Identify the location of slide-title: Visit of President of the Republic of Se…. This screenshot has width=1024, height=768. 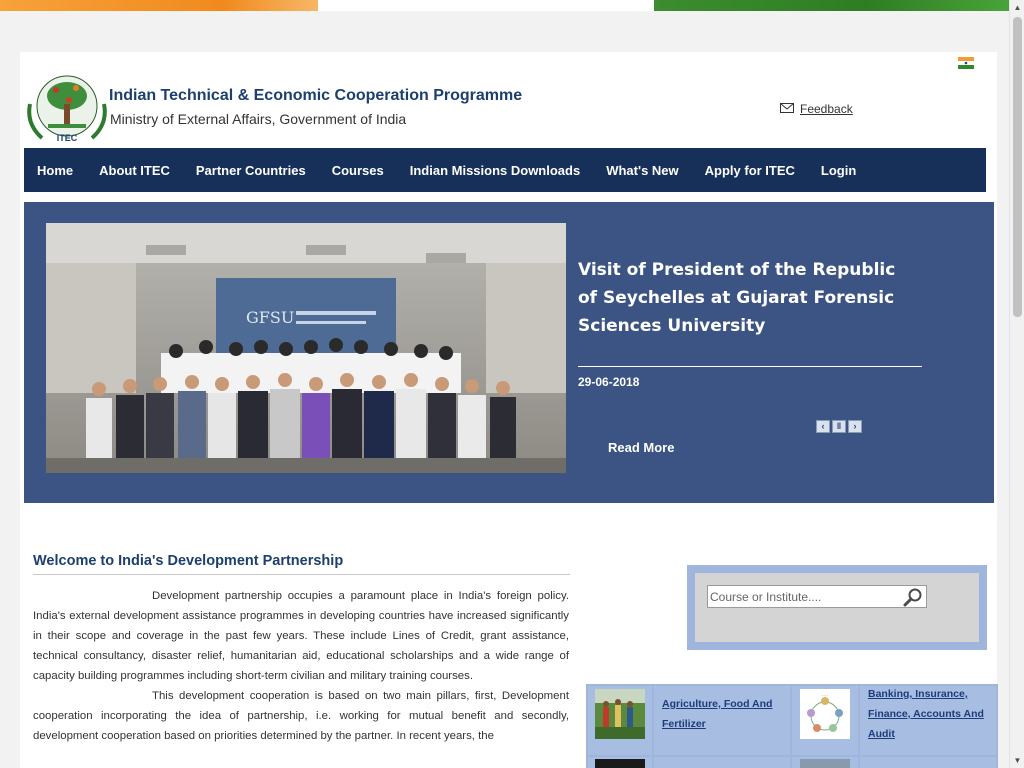
(748, 298).